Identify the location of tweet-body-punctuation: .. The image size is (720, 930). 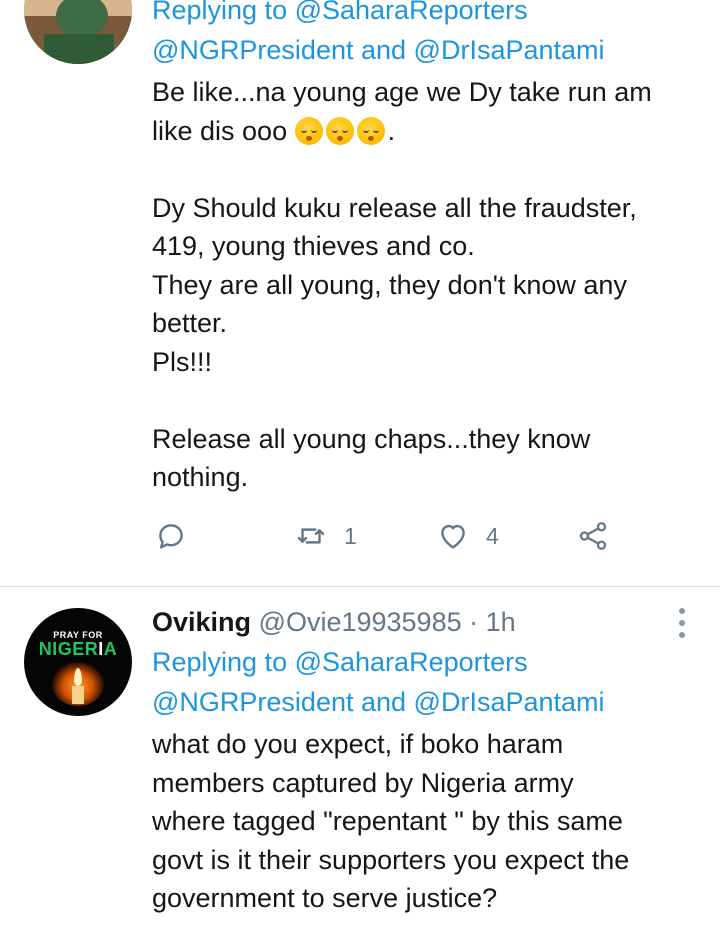
(391, 130).